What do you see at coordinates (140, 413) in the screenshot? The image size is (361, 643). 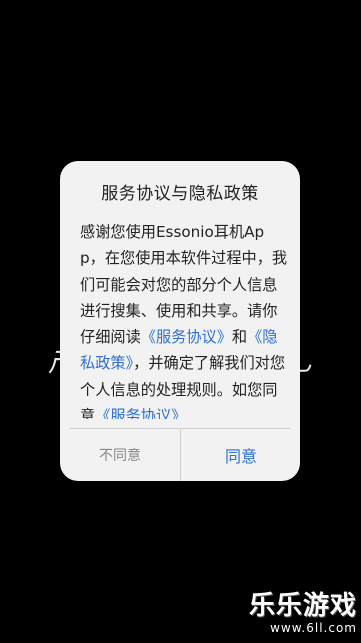 I see `service-agreement-link-2: 《服务协议》` at bounding box center [140, 413].